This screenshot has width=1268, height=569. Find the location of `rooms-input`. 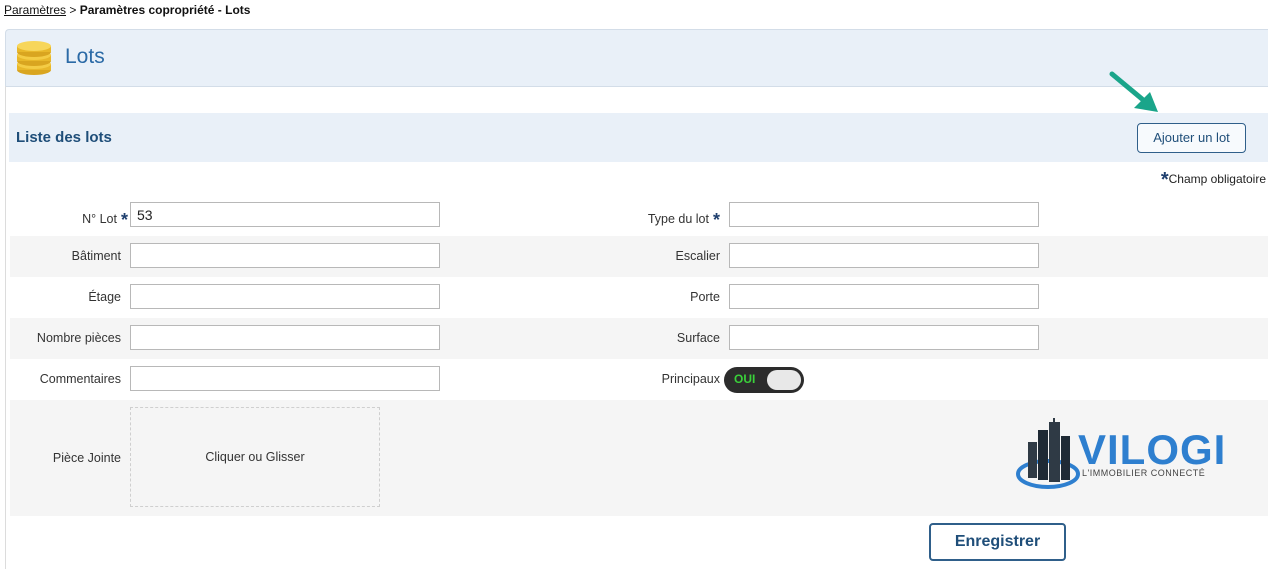

rooms-input is located at coordinates (285, 337).